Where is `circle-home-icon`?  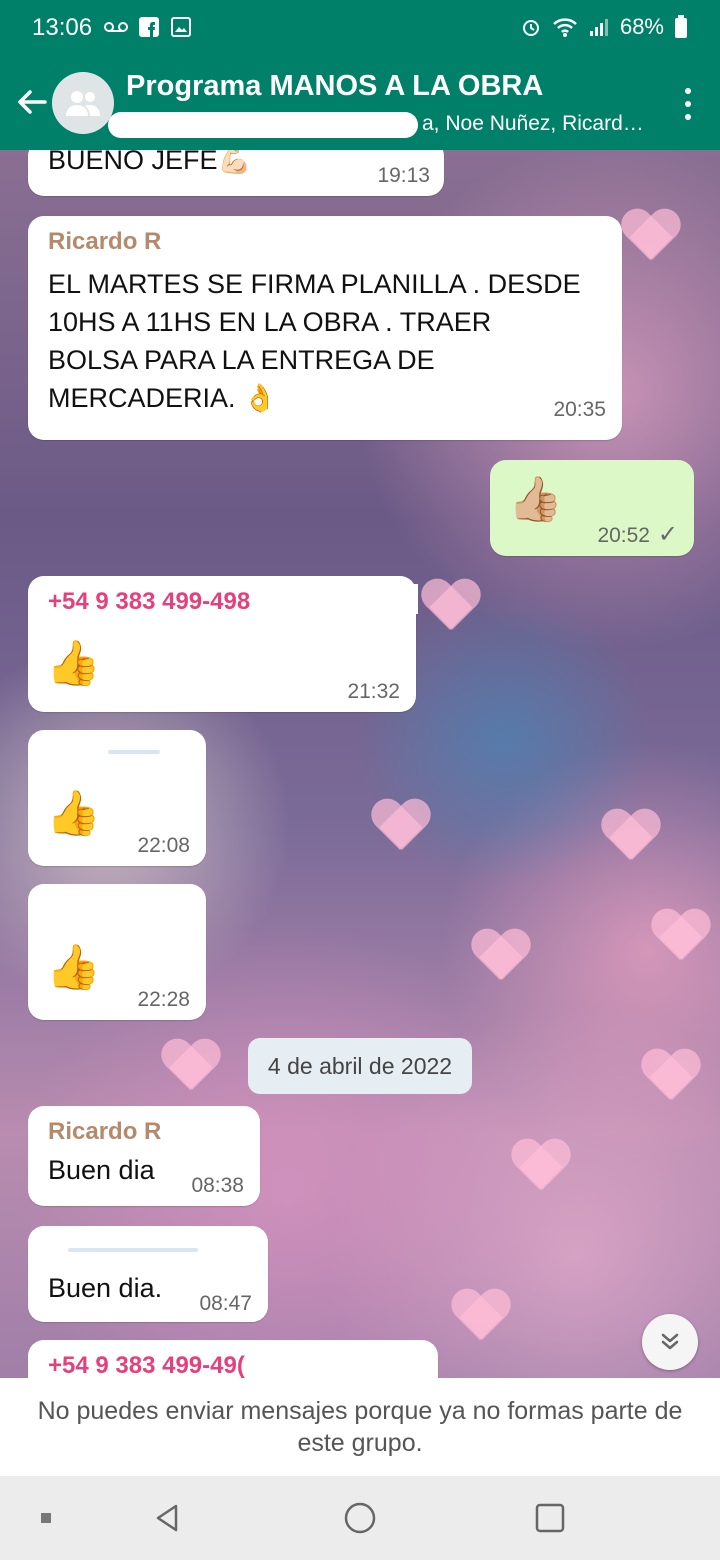
circle-home-icon is located at coordinates (360, 1518).